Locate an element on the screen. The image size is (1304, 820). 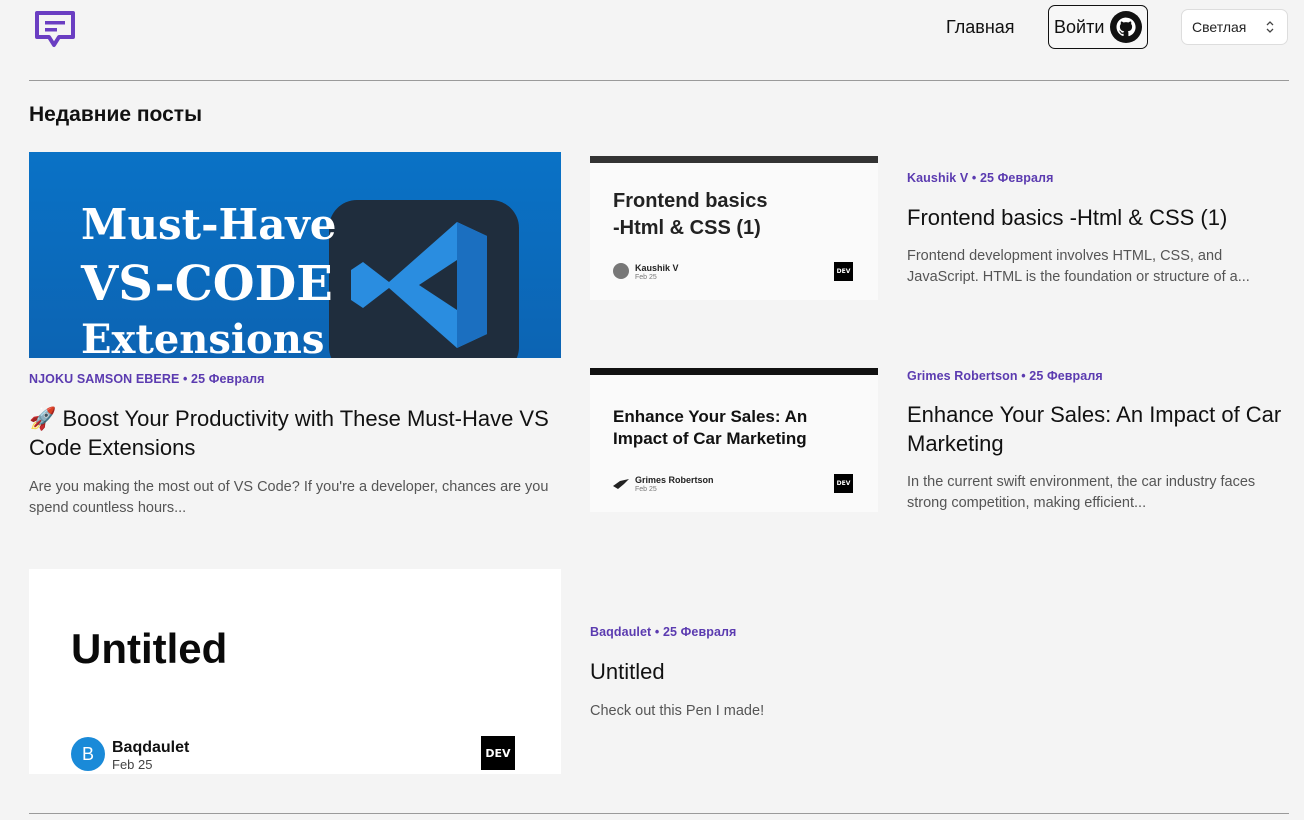
post-thumbnail-vscode: Must-Have VS-CODE Extensions is located at coordinates (295, 255).